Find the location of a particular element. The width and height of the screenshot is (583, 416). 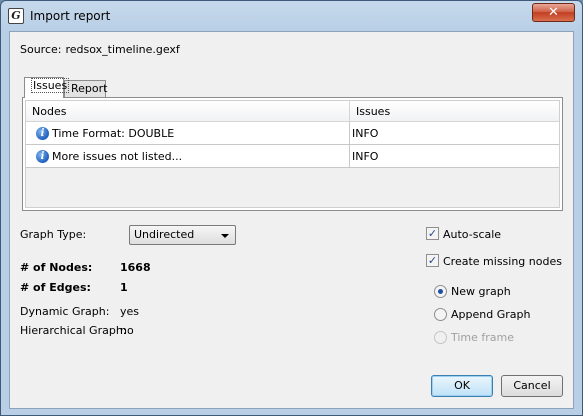

time-frame-label: Time frame is located at coordinates (483, 337).